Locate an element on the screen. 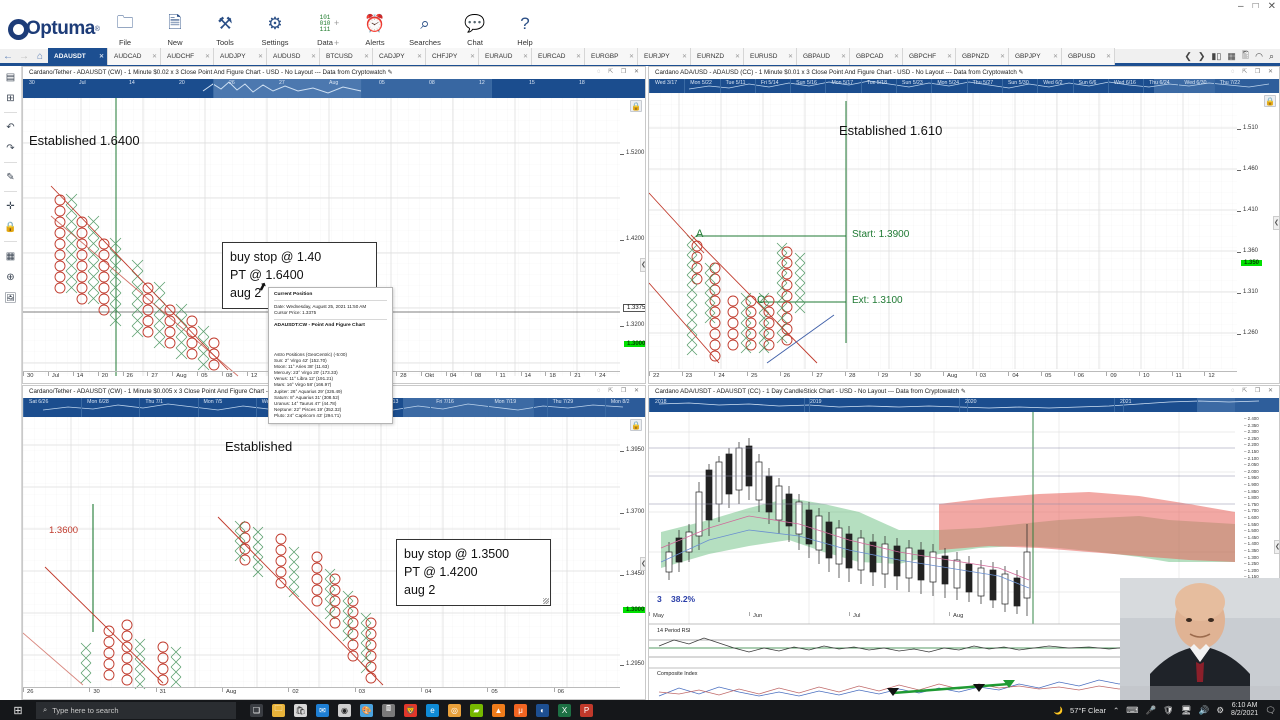 This screenshot has width=1280, height=720. edge-icon: e is located at coordinates (432, 710).